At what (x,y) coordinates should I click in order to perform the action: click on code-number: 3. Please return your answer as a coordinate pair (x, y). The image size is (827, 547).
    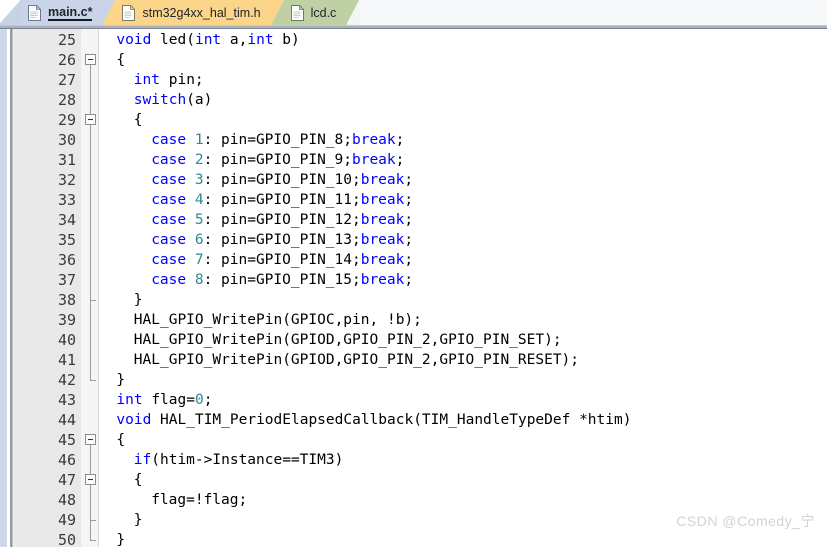
    Looking at the image, I should click on (199, 180).